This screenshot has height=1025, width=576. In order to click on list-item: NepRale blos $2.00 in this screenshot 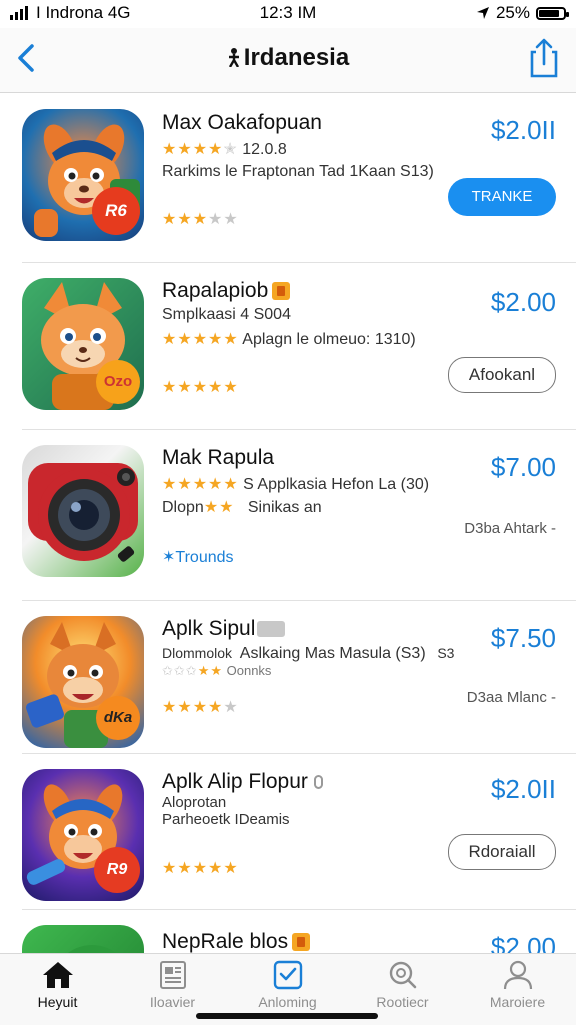, I will do `click(288, 931)`.